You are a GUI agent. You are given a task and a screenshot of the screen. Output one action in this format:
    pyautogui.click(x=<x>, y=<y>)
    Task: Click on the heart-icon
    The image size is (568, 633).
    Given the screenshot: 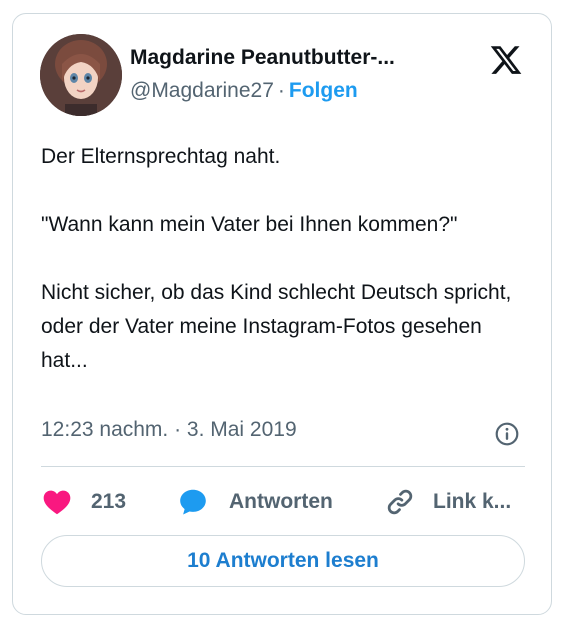 What is the action you would take?
    pyautogui.click(x=57, y=502)
    